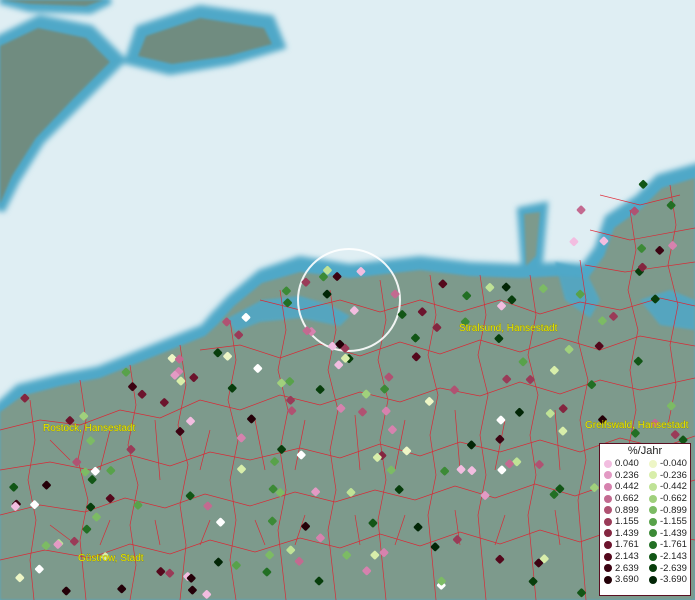 This screenshot has width=695, height=600. I want to click on legend-entry-positive: 0.236, so click(622, 475).